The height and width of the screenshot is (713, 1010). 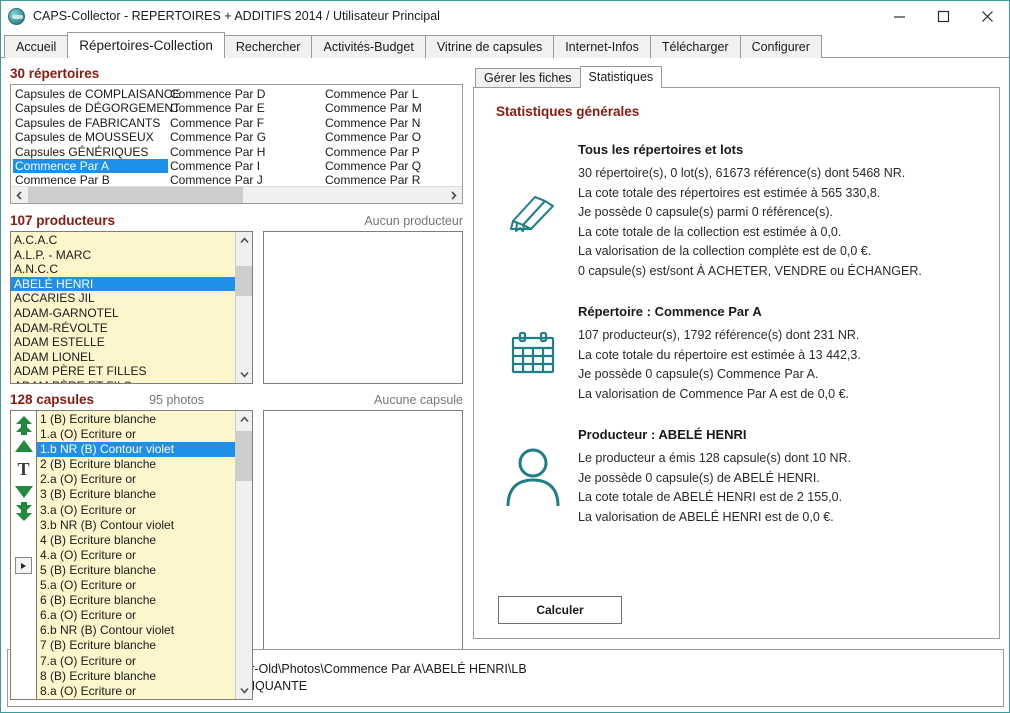 I want to click on producteurs-preview-note: Aucun producteur, so click(x=413, y=221).